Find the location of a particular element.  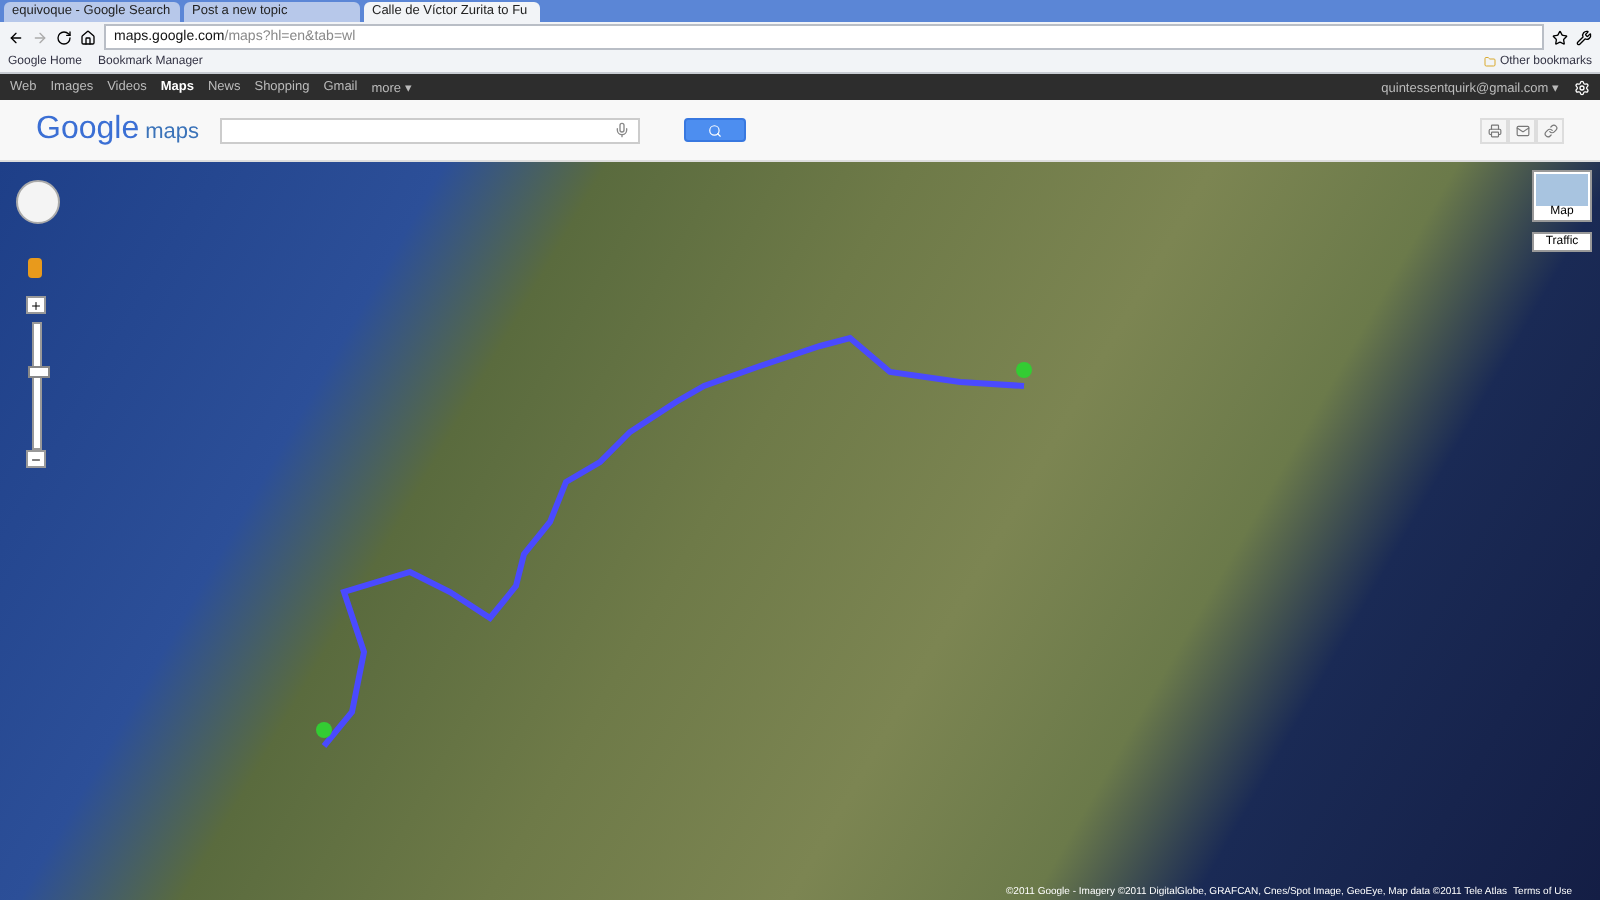

link-button is located at coordinates (1550, 130).